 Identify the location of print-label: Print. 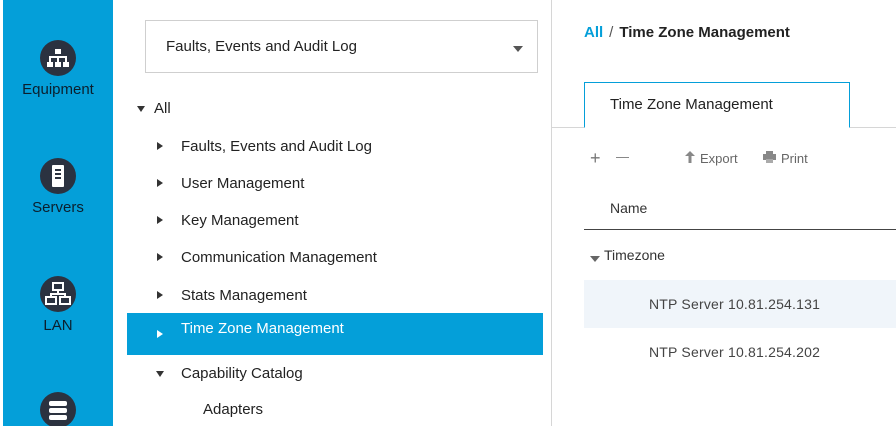
(794, 158).